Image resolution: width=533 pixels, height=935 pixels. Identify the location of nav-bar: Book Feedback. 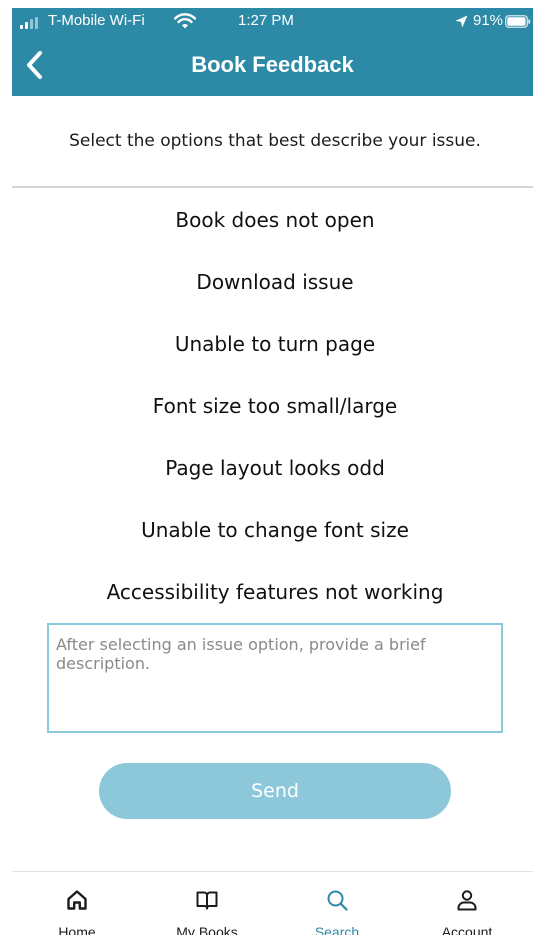
(272, 66).